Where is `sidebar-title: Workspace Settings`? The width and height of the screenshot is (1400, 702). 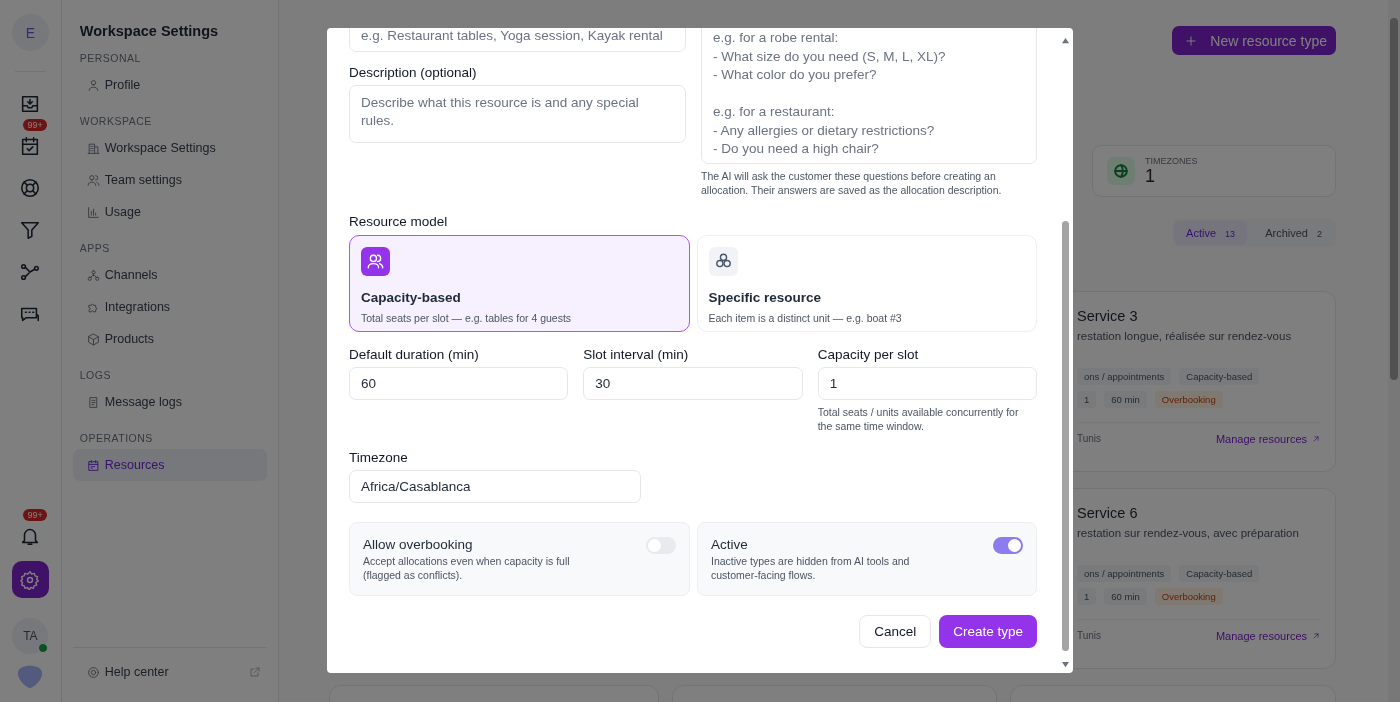 sidebar-title: Workspace Settings is located at coordinates (149, 31).